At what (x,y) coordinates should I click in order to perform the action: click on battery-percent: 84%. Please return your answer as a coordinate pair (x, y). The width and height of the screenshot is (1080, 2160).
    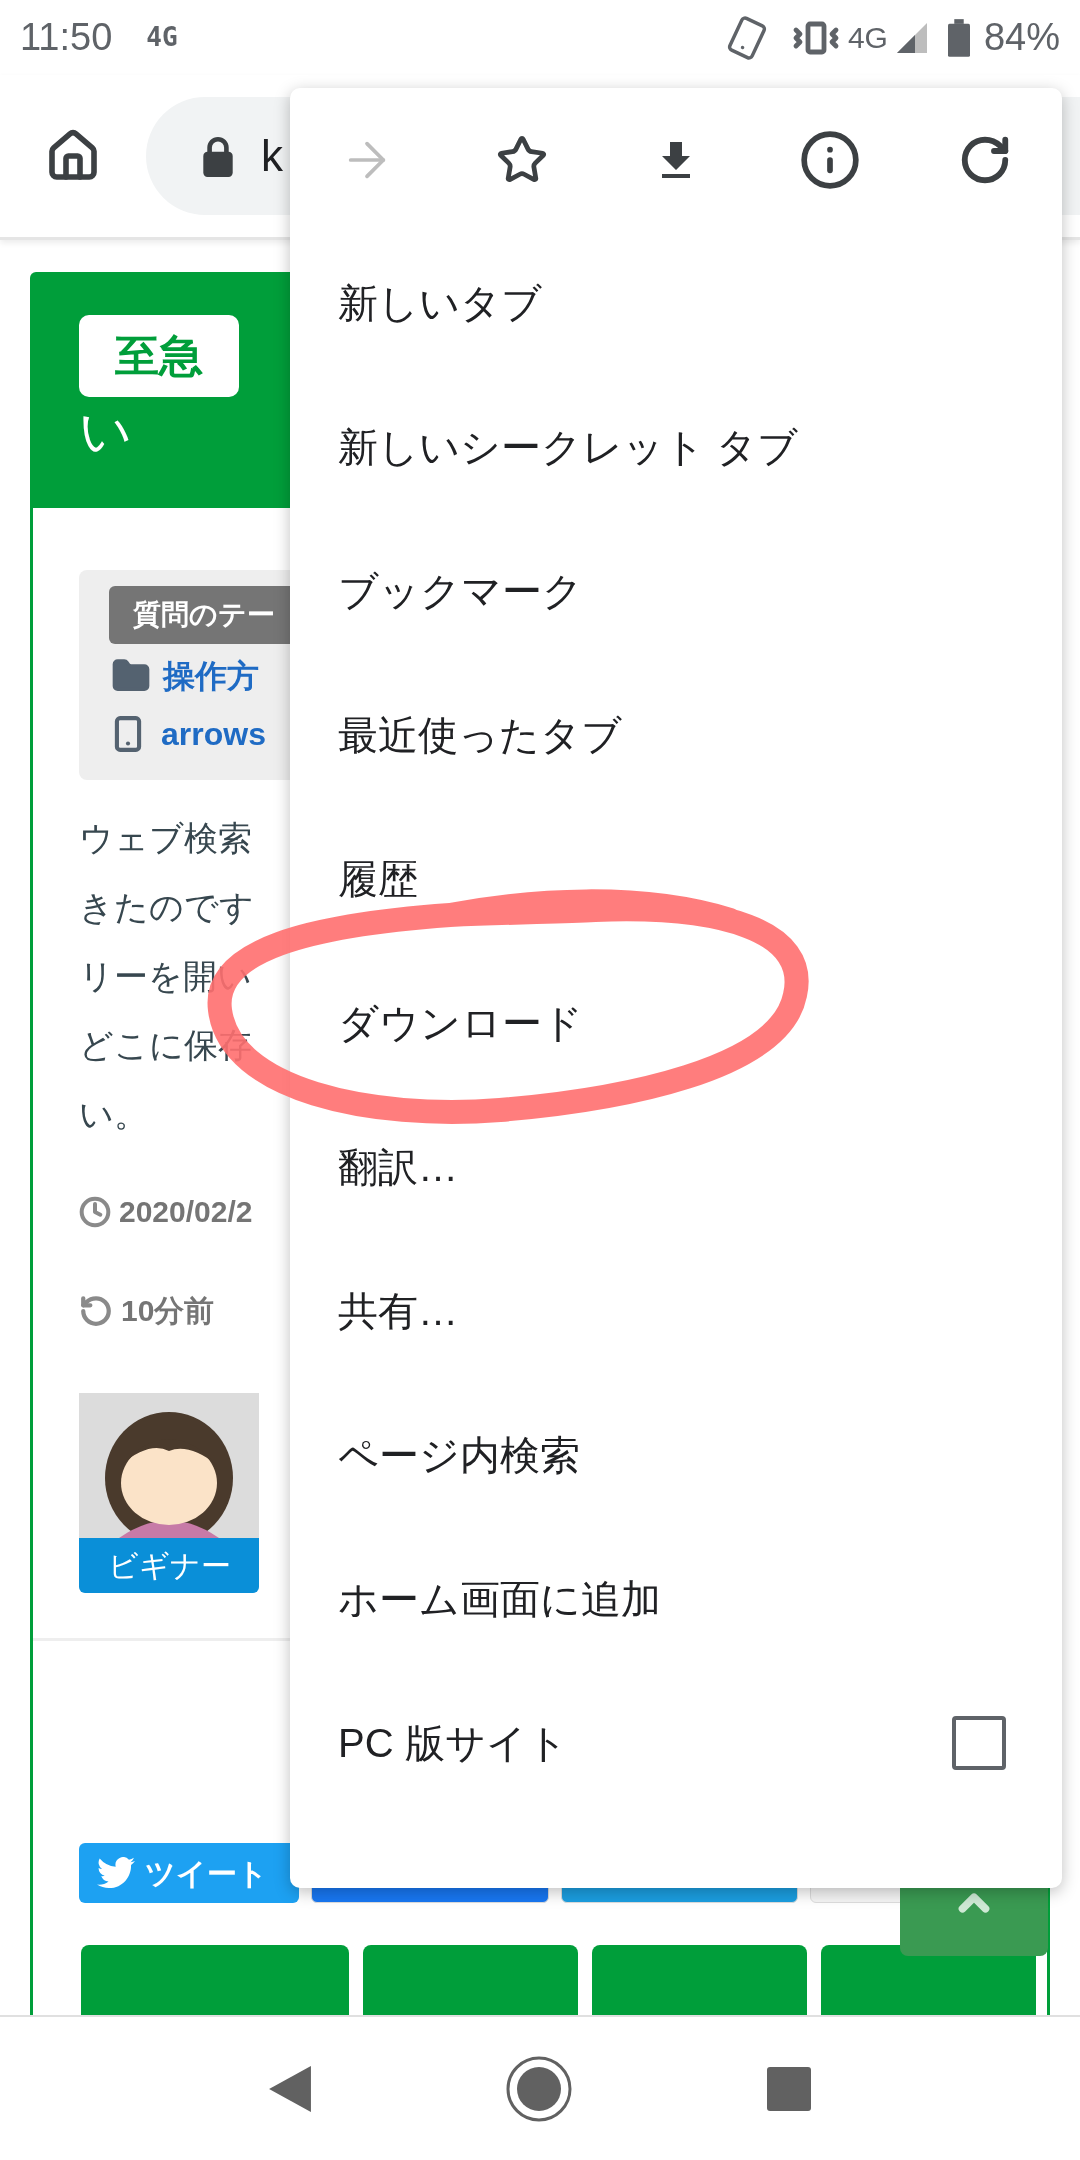
    Looking at the image, I should click on (1021, 37).